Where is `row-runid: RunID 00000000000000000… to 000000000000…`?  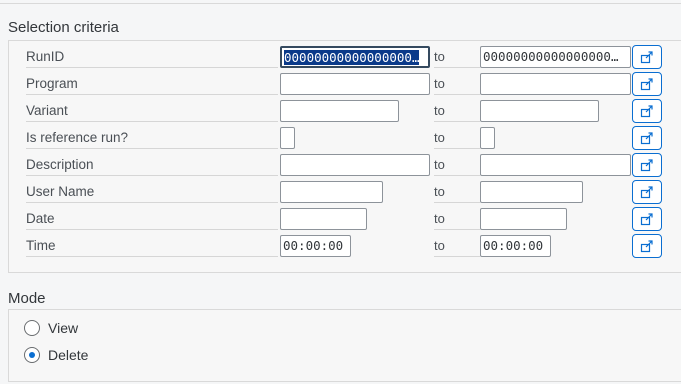 row-runid: RunID 00000000000000000… to 000000000000… is located at coordinates (346, 57).